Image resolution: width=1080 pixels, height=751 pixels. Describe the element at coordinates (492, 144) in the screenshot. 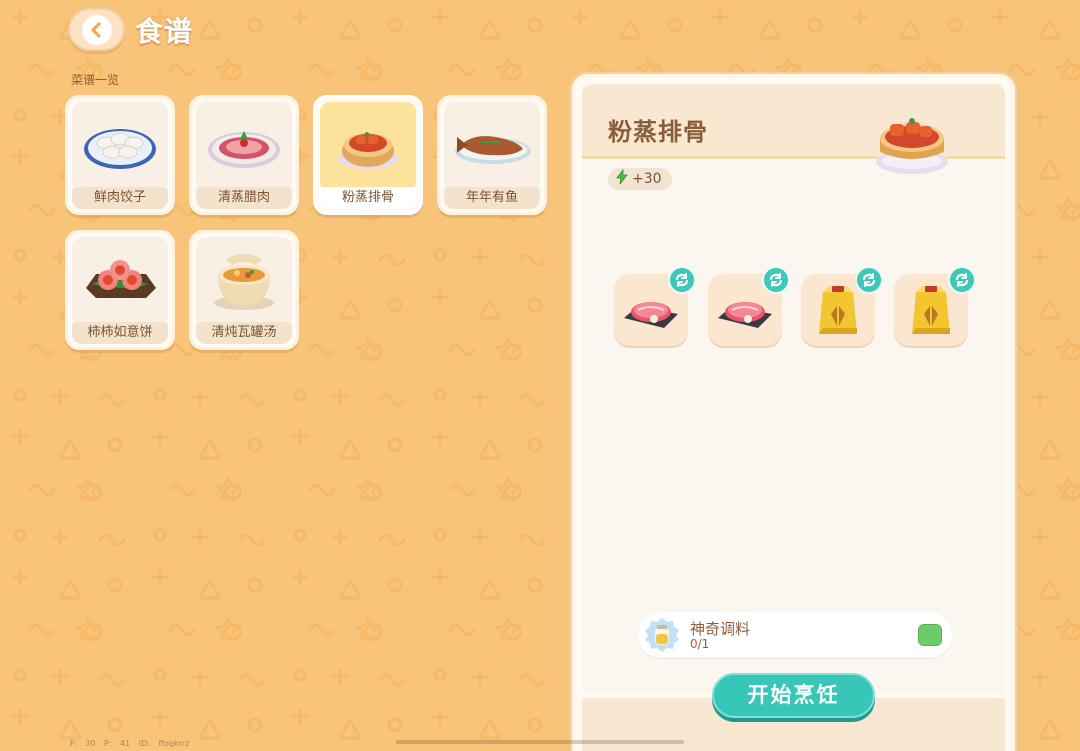

I see `fish-plate-icon` at that location.